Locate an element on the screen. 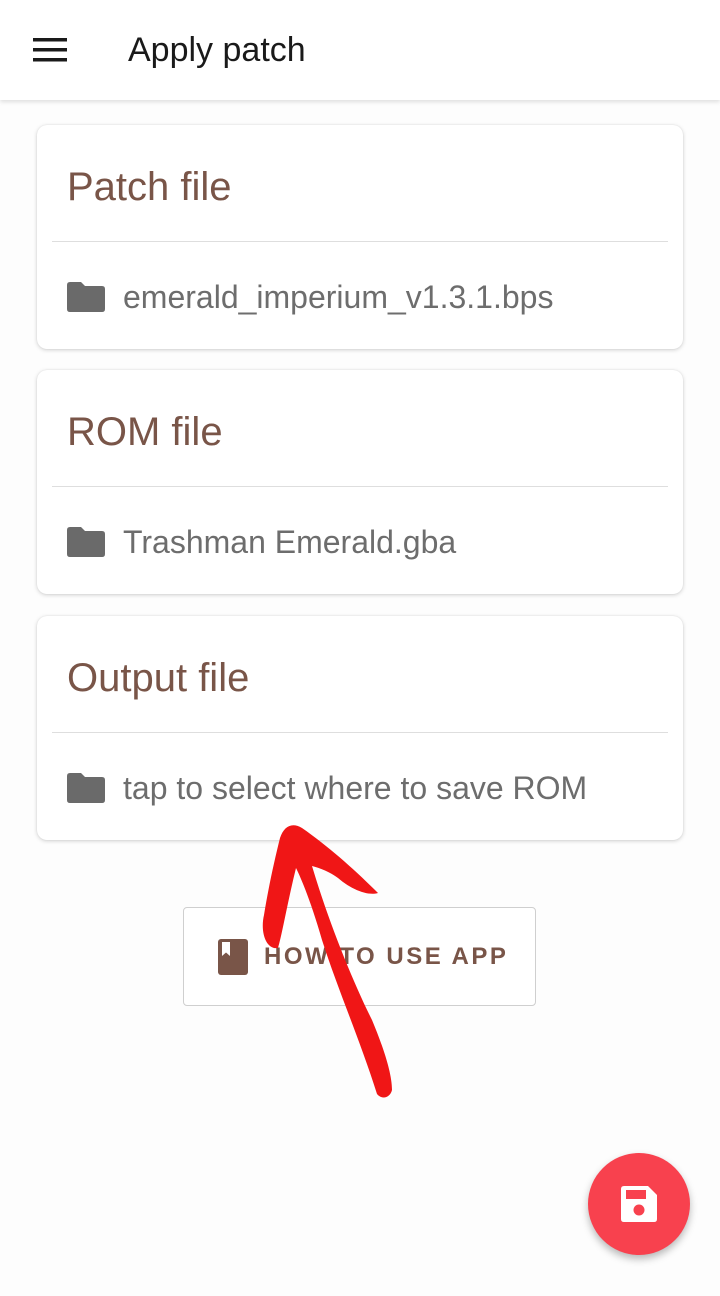  save-icon is located at coordinates (639, 1204).